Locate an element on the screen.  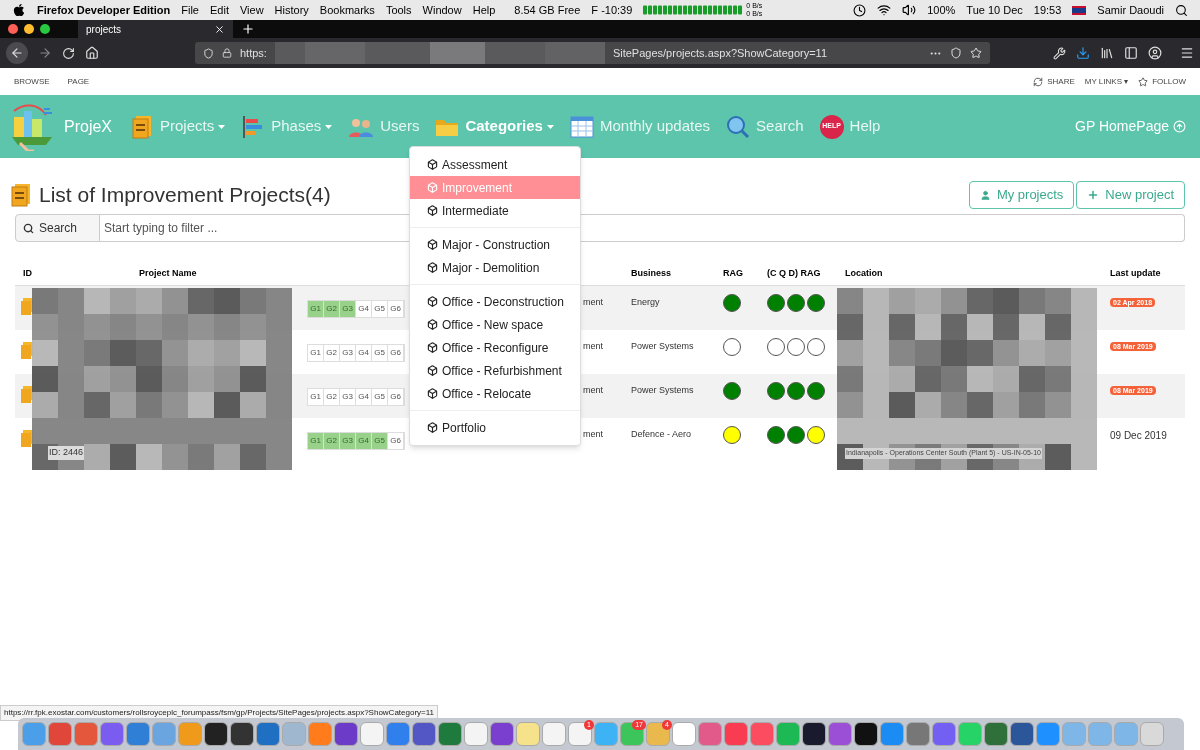
follow-link: FOLLOW is located at coordinates (1162, 81).